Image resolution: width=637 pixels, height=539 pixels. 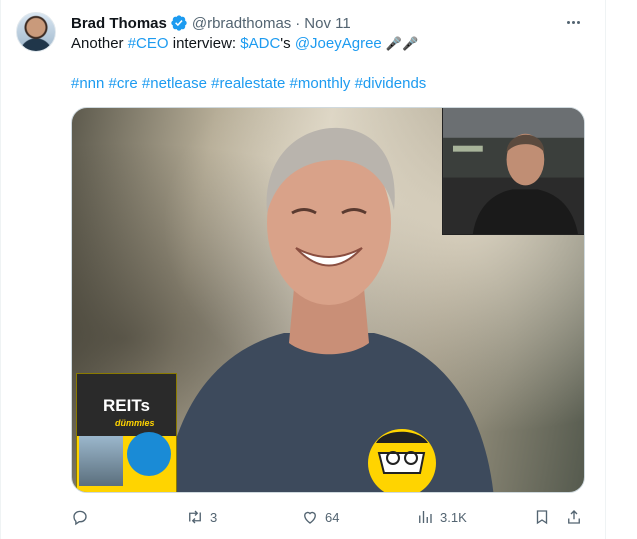 I want to click on text-possessive: 's, so click(x=287, y=43).